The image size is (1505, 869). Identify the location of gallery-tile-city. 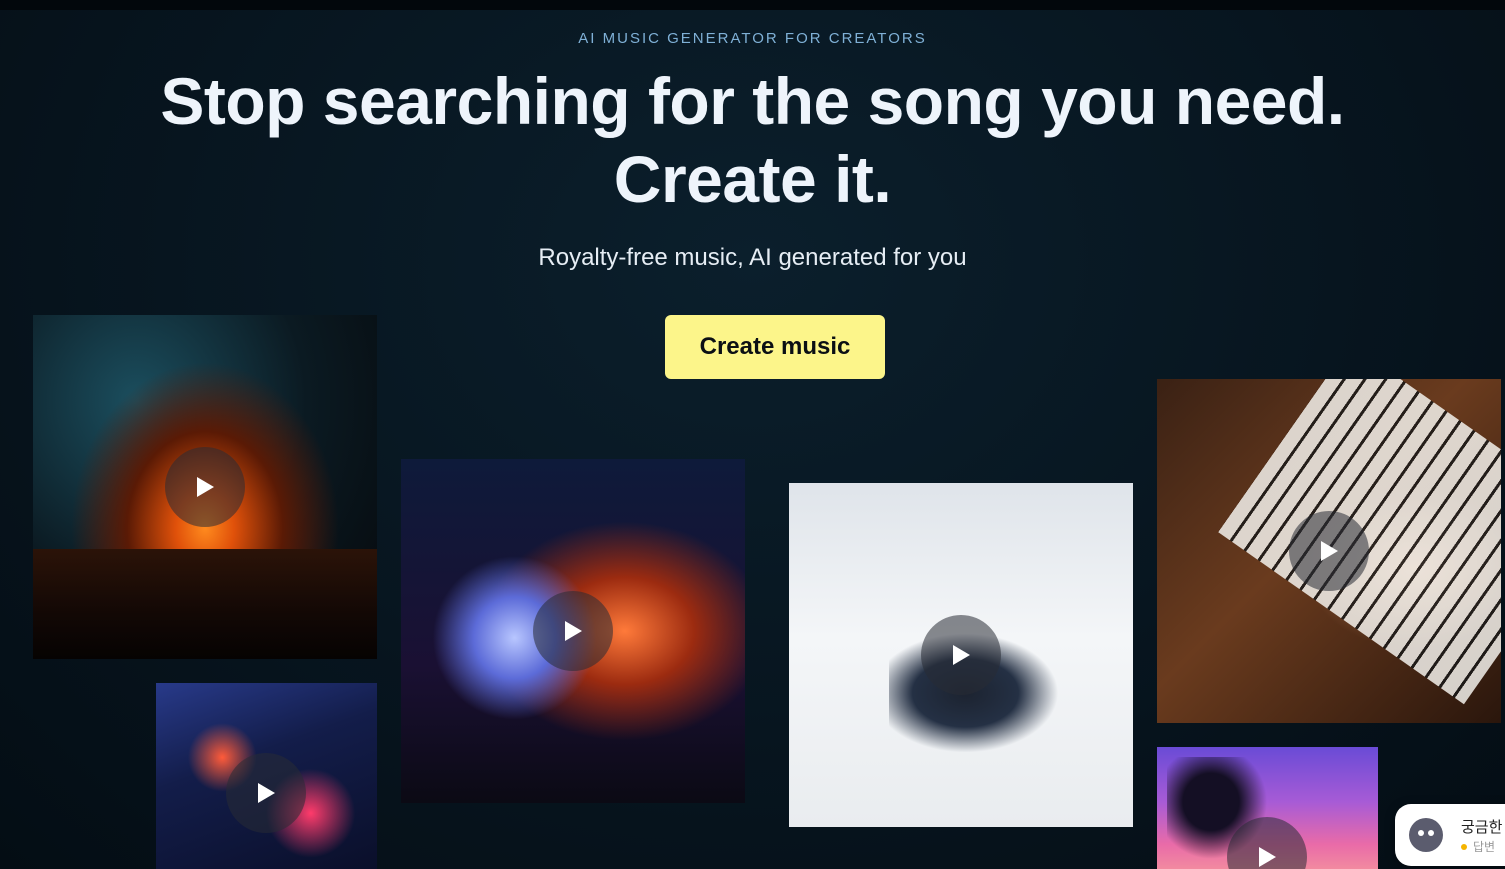
(266, 776).